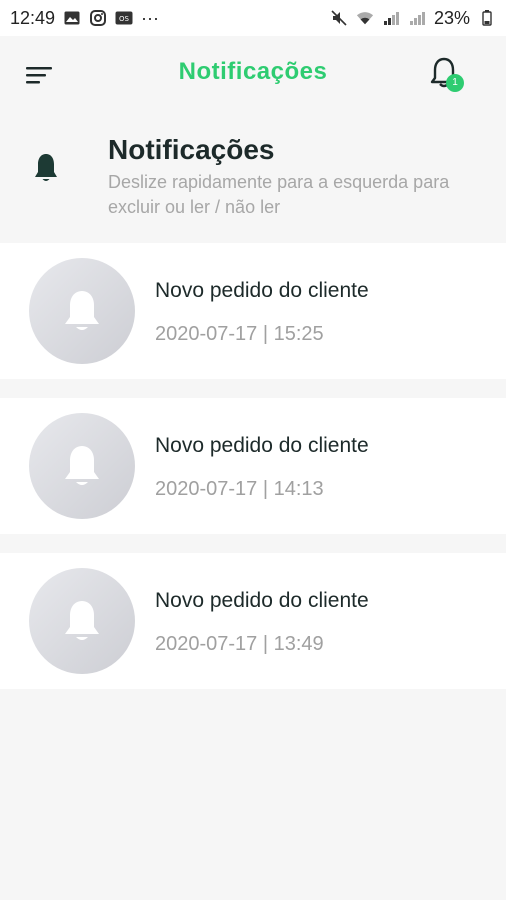 The width and height of the screenshot is (506, 900). I want to click on notification-time: 2020-07-17 | 15:25, so click(239, 334).